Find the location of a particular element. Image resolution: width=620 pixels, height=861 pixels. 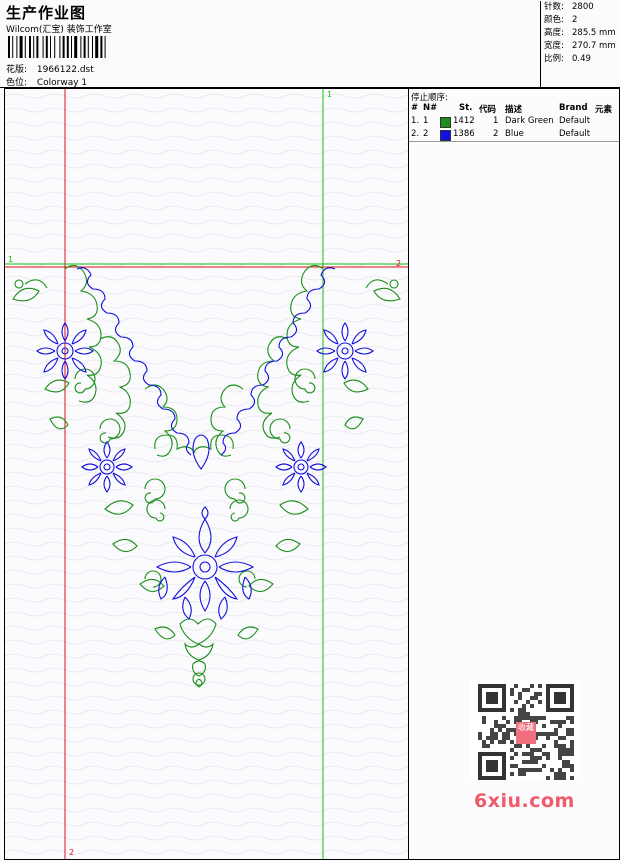

watermark-text: 6xiu.com is located at coordinates (524, 801).